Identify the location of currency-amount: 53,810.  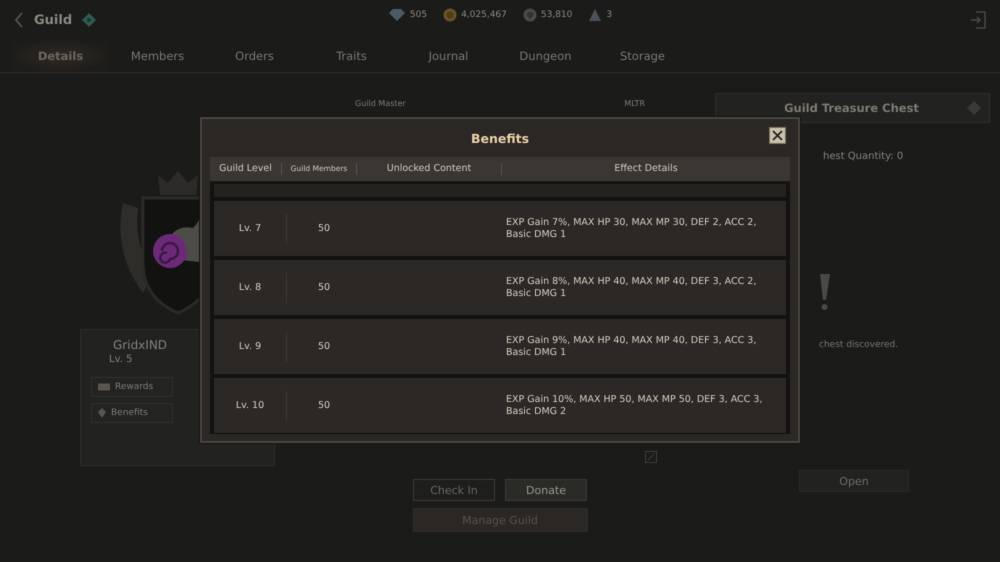
(556, 15).